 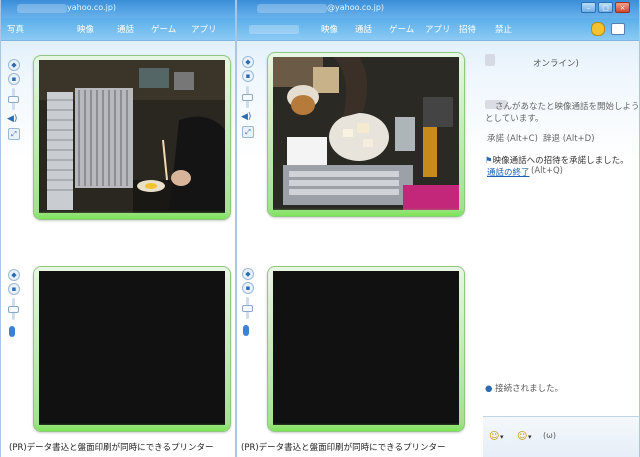 What do you see at coordinates (588, 7) in the screenshot?
I see `minimize-button: –` at bounding box center [588, 7].